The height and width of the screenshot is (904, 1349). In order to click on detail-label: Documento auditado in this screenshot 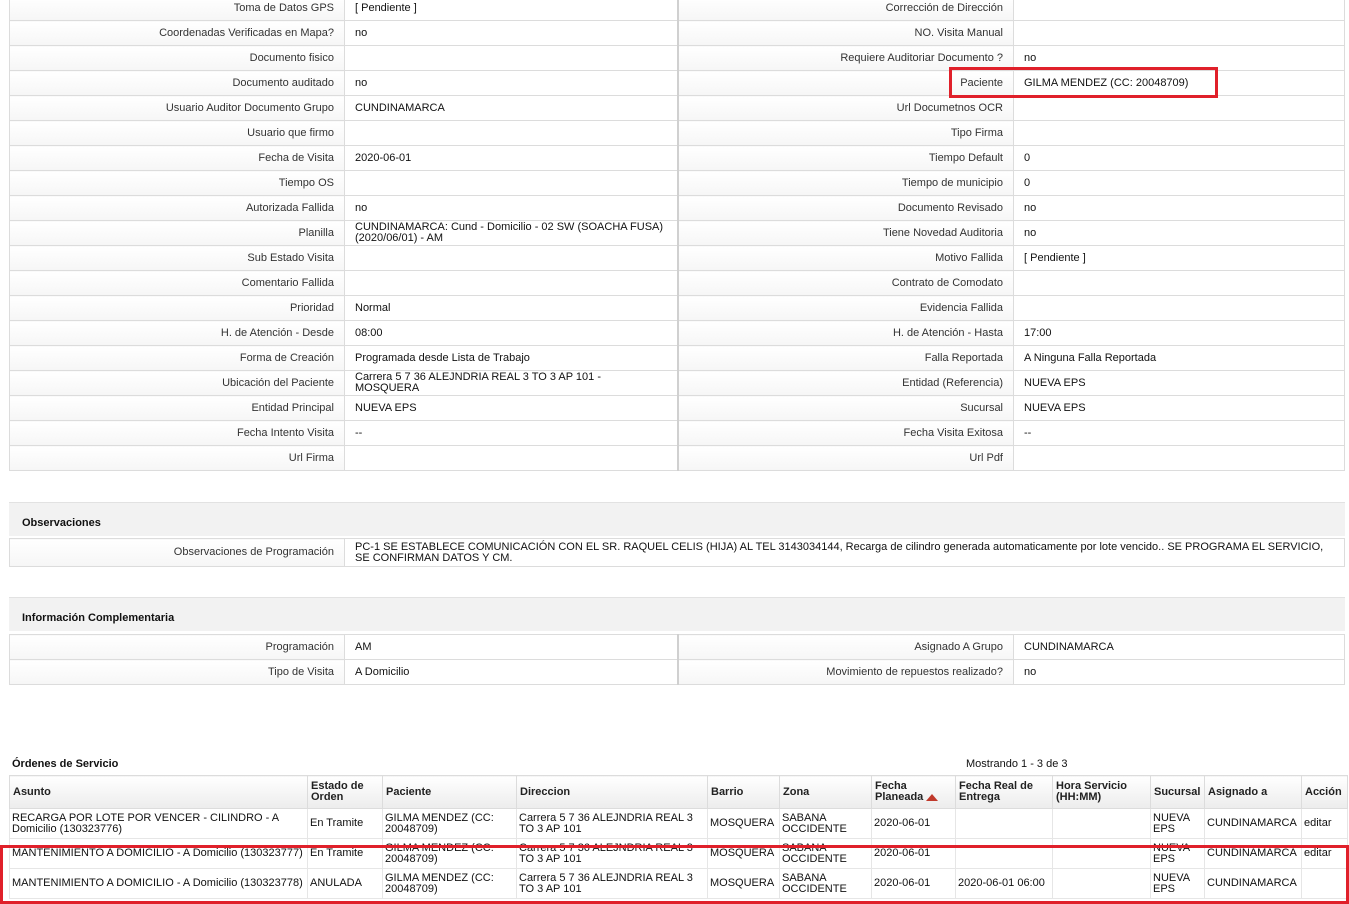, I will do `click(177, 83)`.